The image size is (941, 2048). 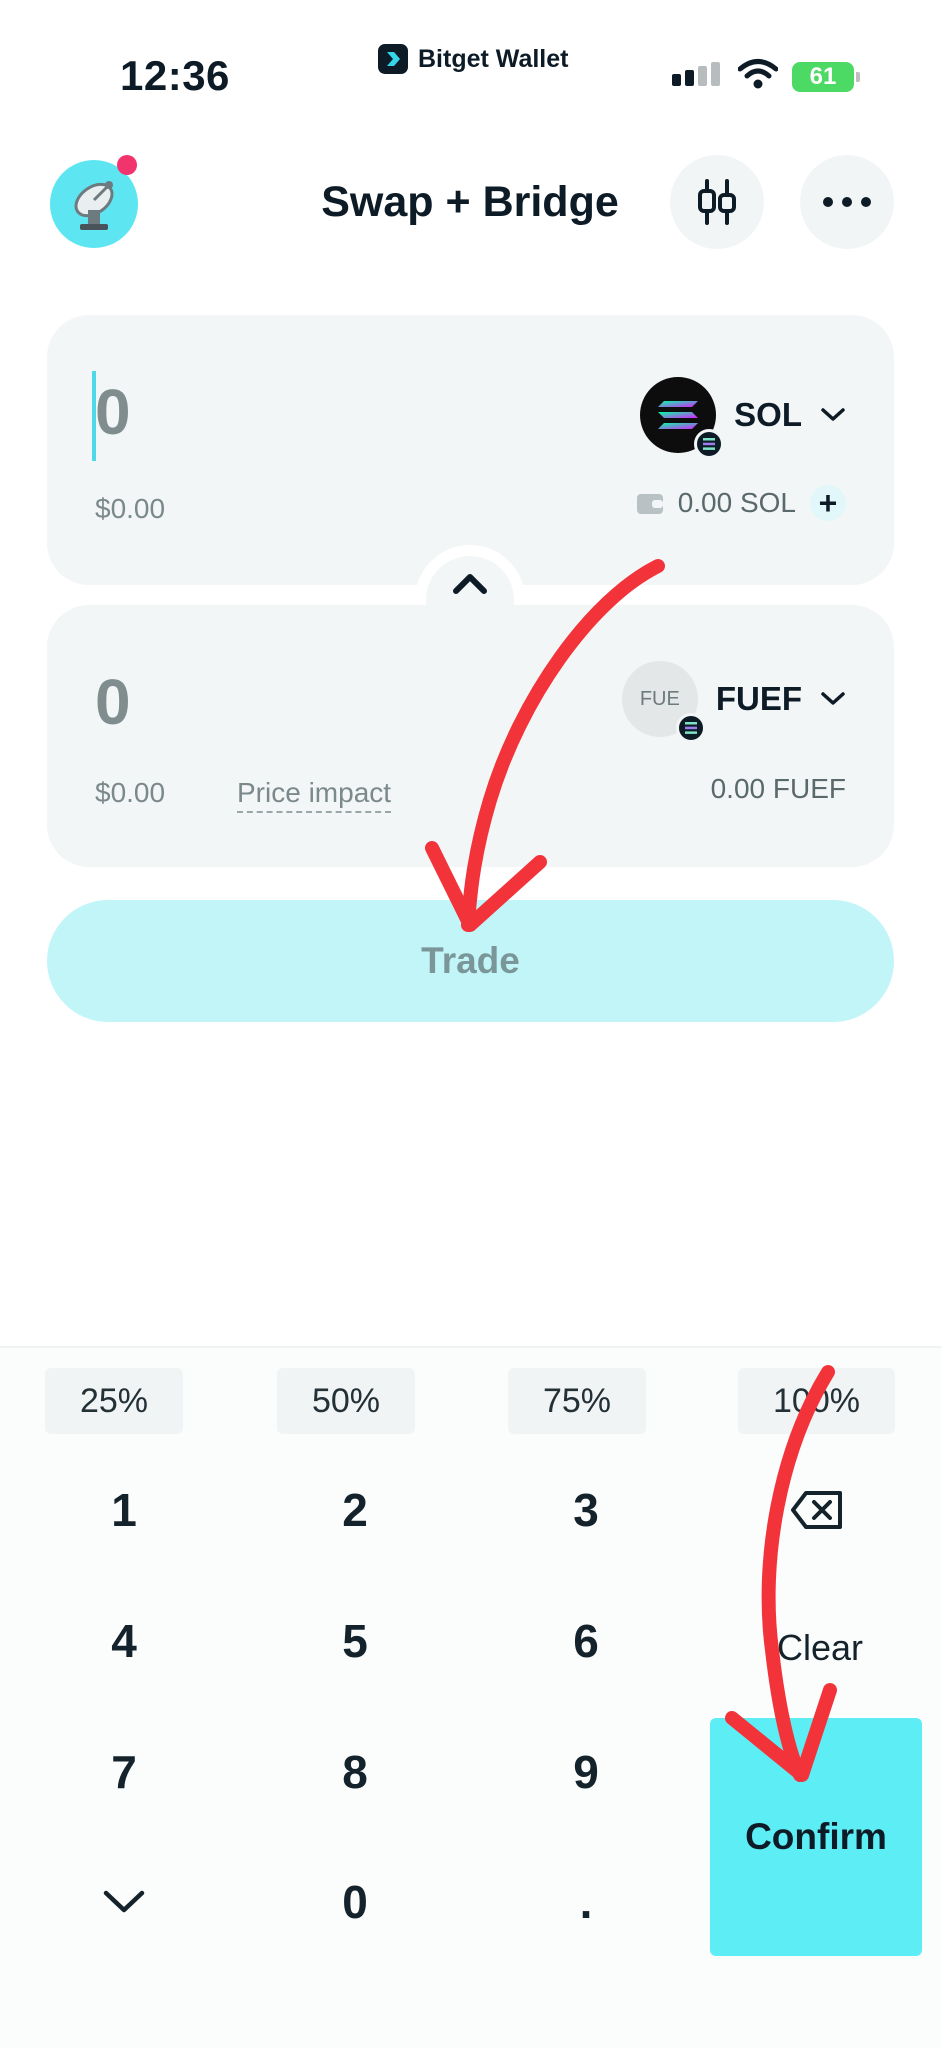 I want to click on price-impact-link: Price impact, so click(x=314, y=795).